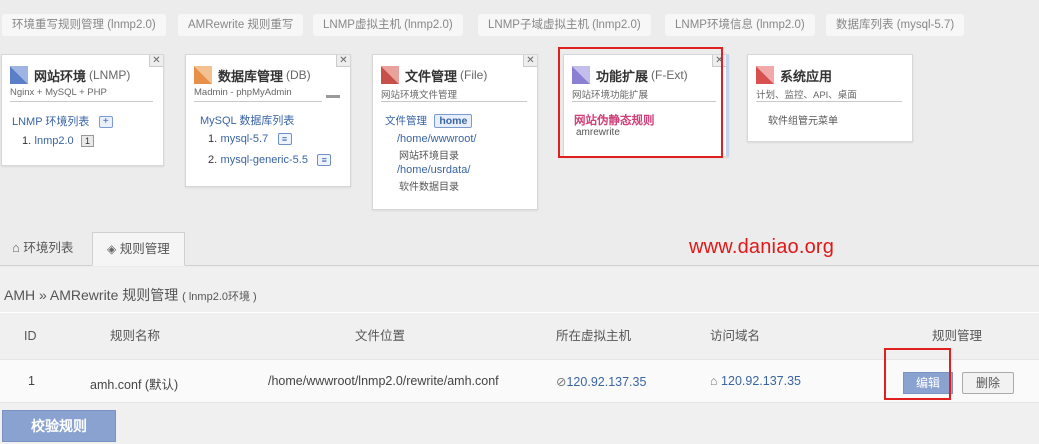  Describe the element at coordinates (740, 25) in the screenshot. I see `top-tab: LNMP环境信息 (lnmp2.0)` at that location.